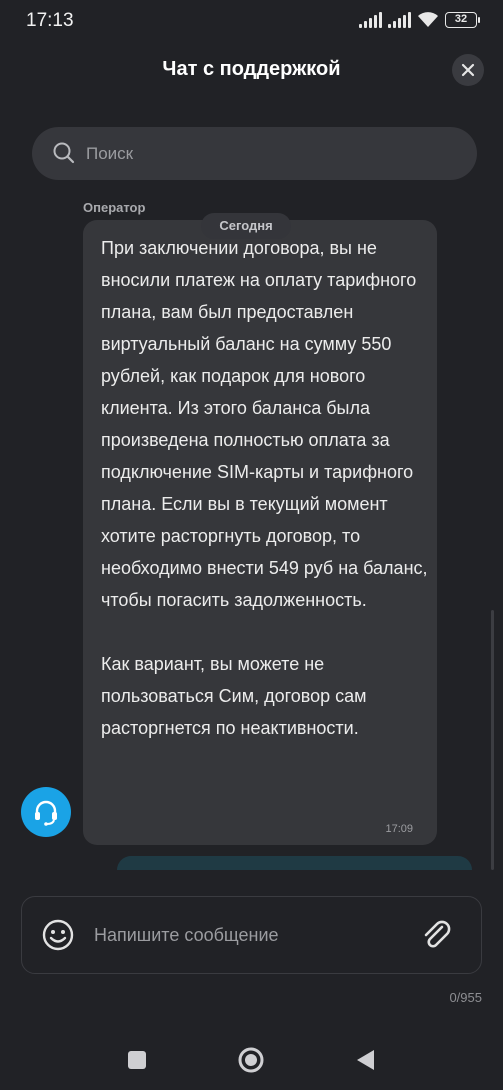 The height and width of the screenshot is (1090, 503). Describe the element at coordinates (251, 22) in the screenshot. I see `status-bar: 17:13 32` at that location.